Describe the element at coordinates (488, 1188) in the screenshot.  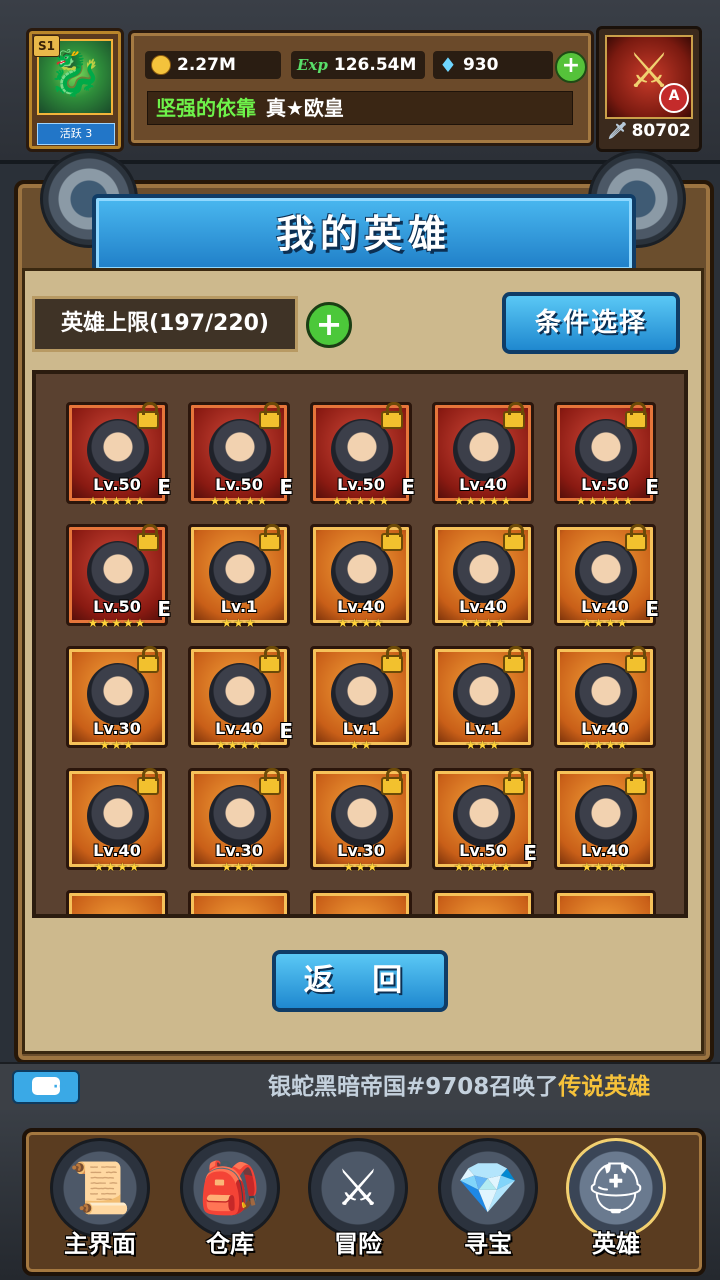
I see `crystal-icon: 💎` at that location.